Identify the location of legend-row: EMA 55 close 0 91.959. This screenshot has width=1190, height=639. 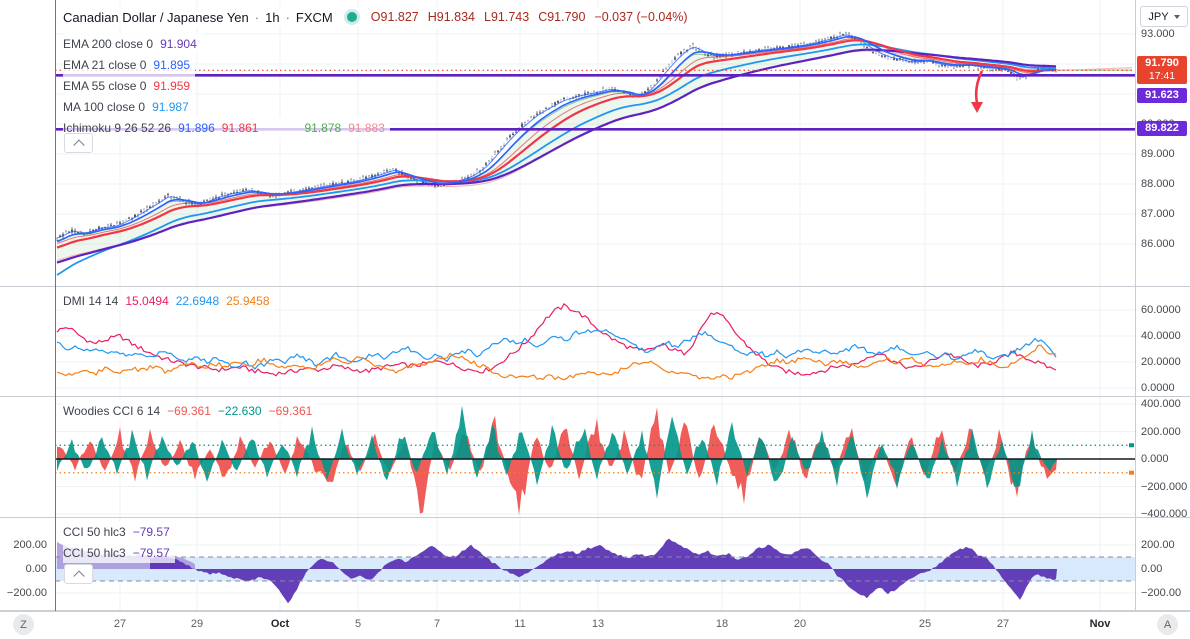
(129, 85).